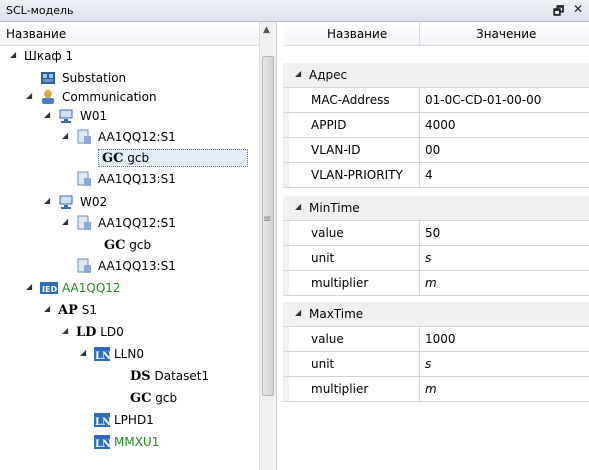  Describe the element at coordinates (357, 175) in the screenshot. I see `property-key: VLAN-PRIORITY` at that location.